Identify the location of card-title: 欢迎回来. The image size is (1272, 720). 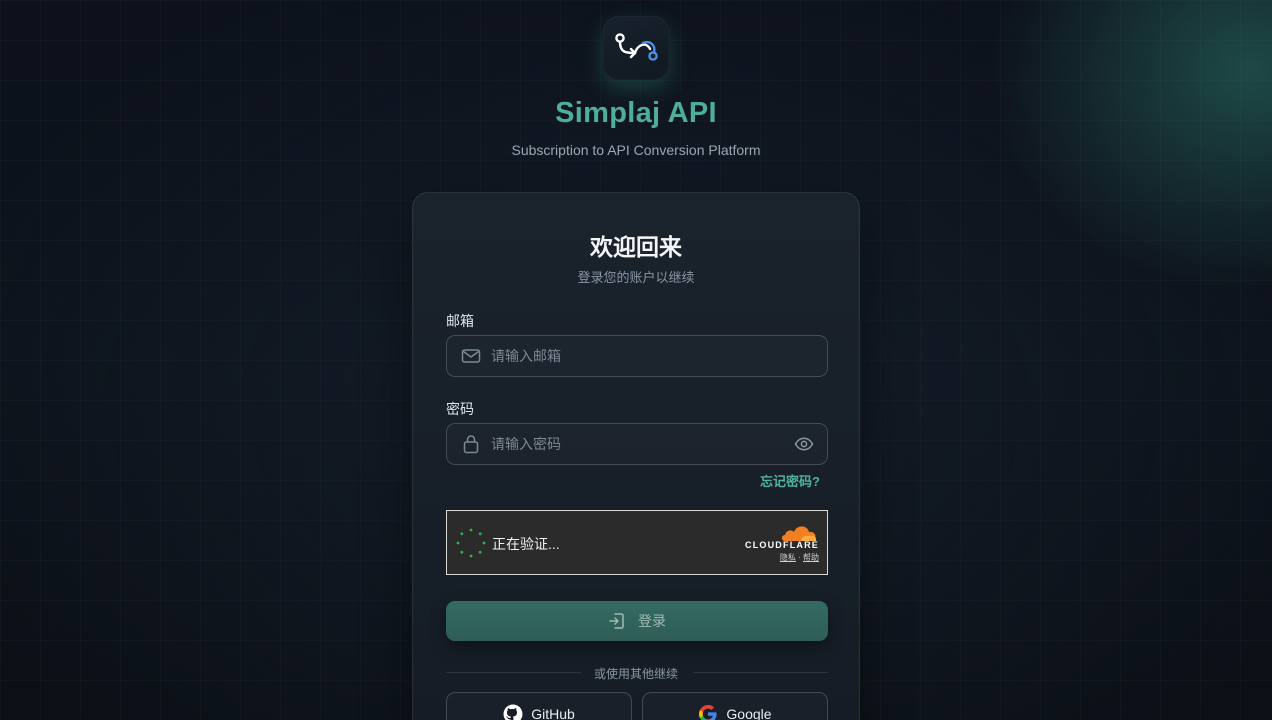
(636, 247).